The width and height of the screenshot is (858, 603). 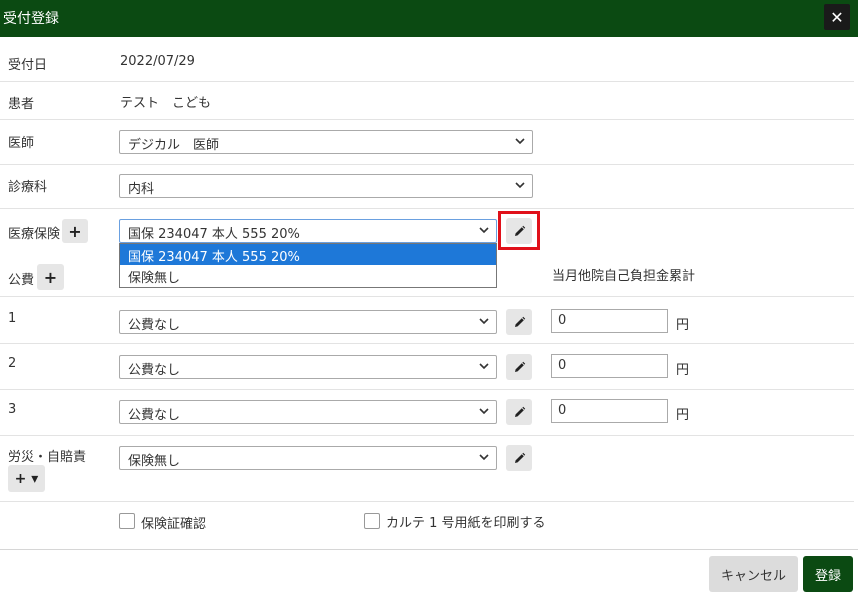 What do you see at coordinates (609, 366) in the screenshot?
I see `monthly-amount-input-2: 0` at bounding box center [609, 366].